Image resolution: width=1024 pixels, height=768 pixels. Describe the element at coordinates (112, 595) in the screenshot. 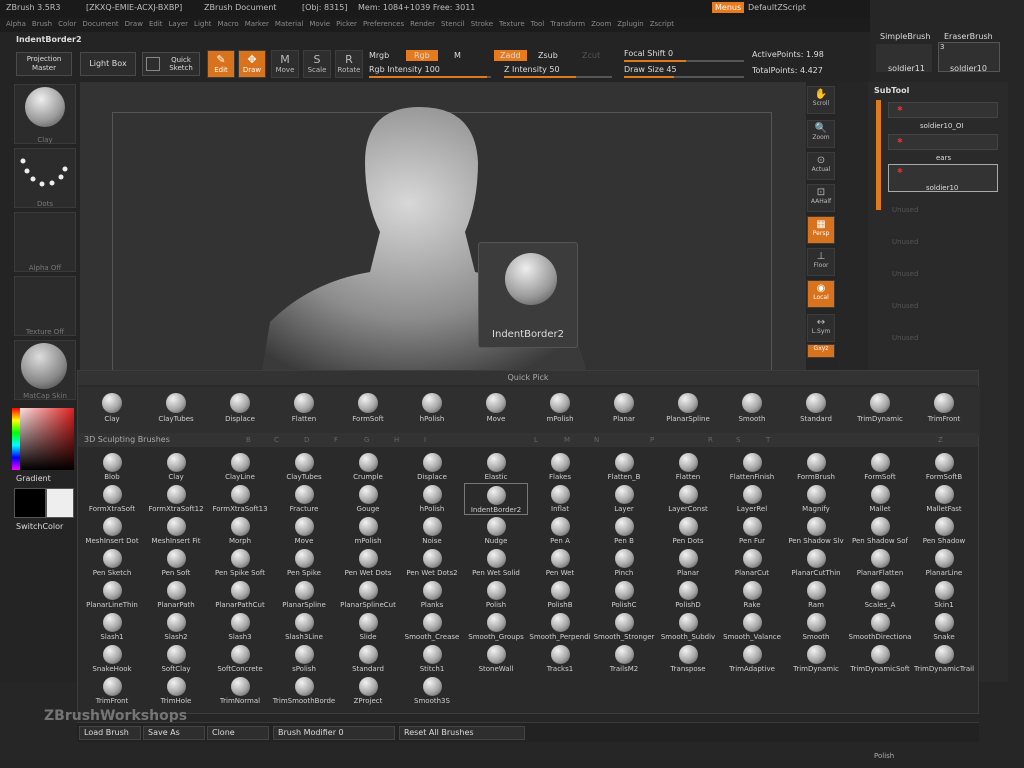

I see `sculpt-brush: PlanarLineThin` at that location.